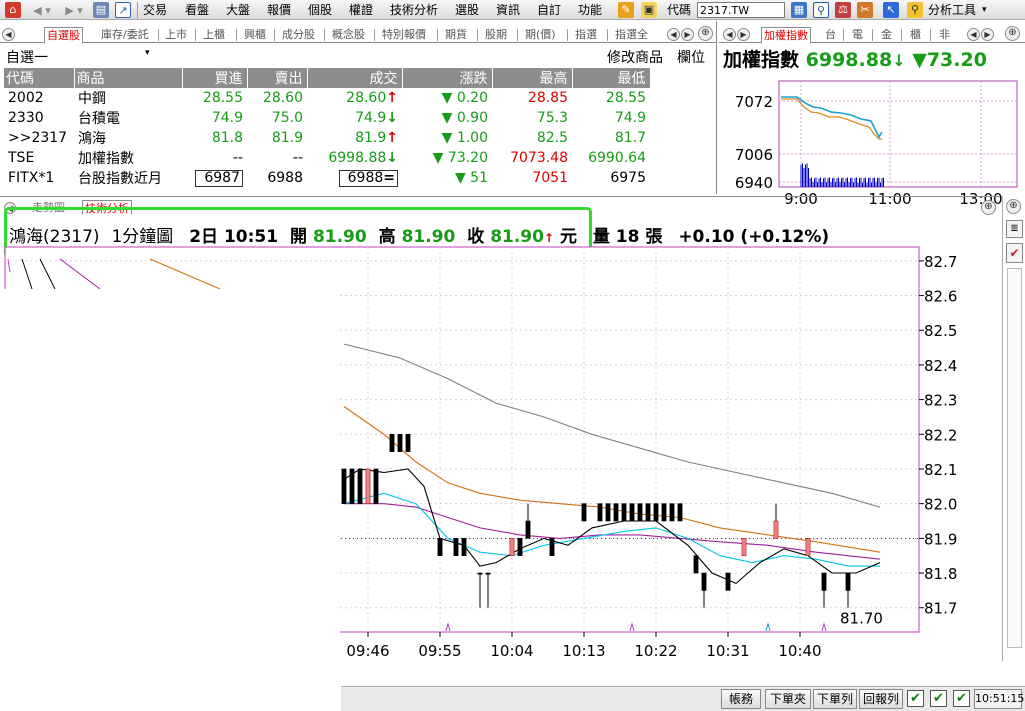  What do you see at coordinates (255, 35) in the screenshot?
I see `tab-emerging: 興櫃` at bounding box center [255, 35].